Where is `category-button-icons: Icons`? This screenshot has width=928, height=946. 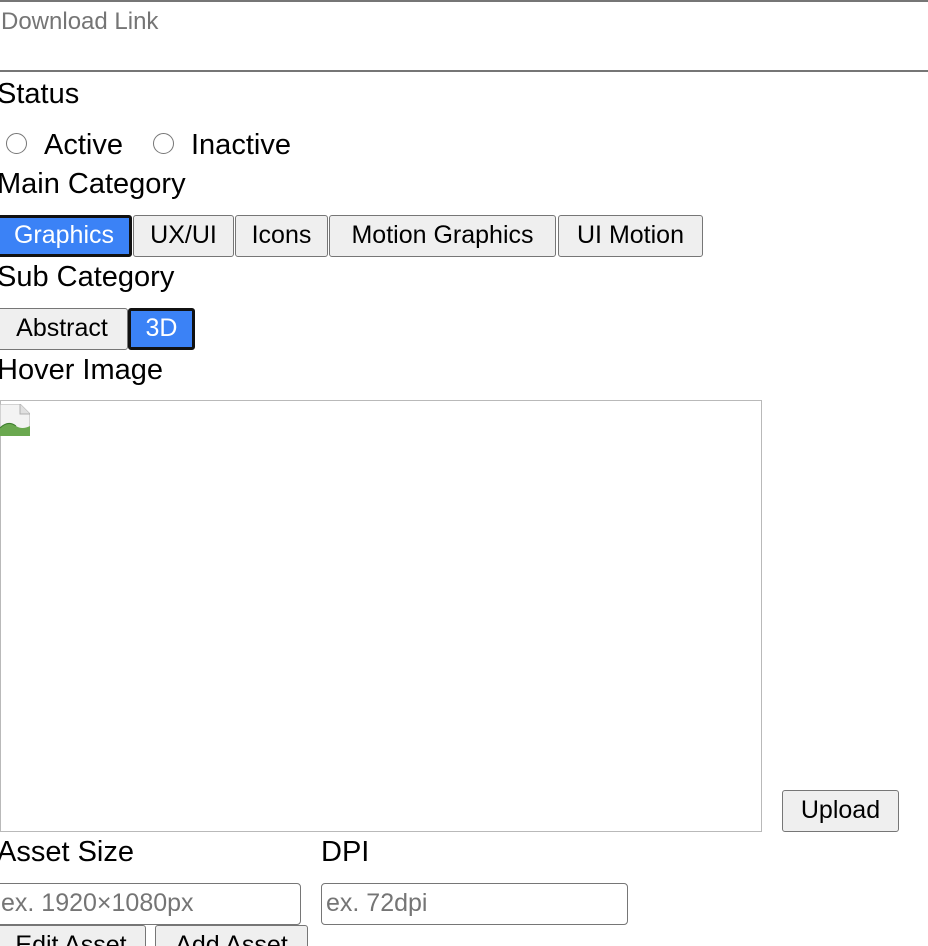 category-button-icons: Icons is located at coordinates (281, 236).